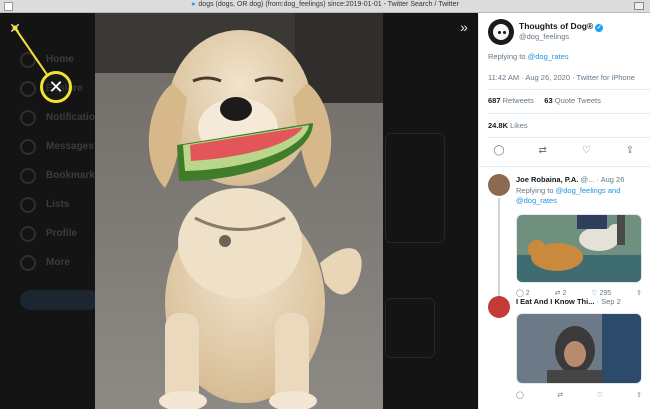 This screenshot has width=650, height=409. I want to click on retweets-stat: 687 Retweets, so click(511, 100).